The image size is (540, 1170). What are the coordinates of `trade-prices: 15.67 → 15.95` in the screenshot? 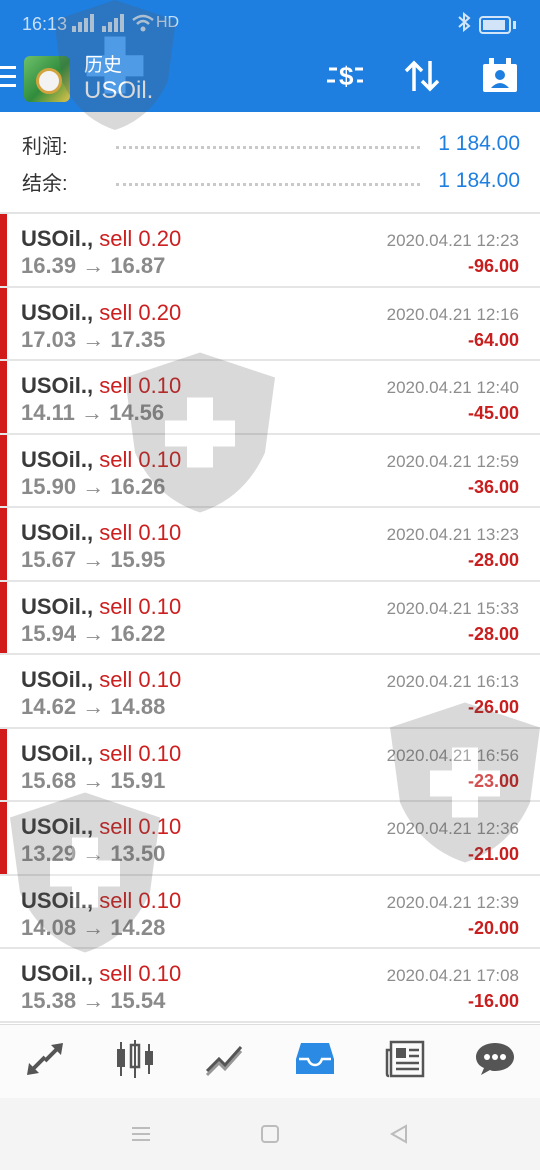 It's located at (93, 560).